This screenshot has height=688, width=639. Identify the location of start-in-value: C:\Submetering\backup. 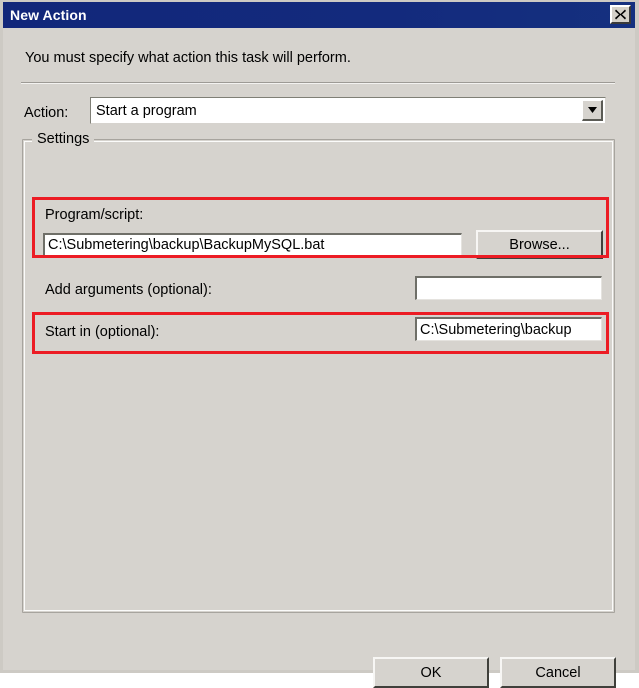
(496, 329).